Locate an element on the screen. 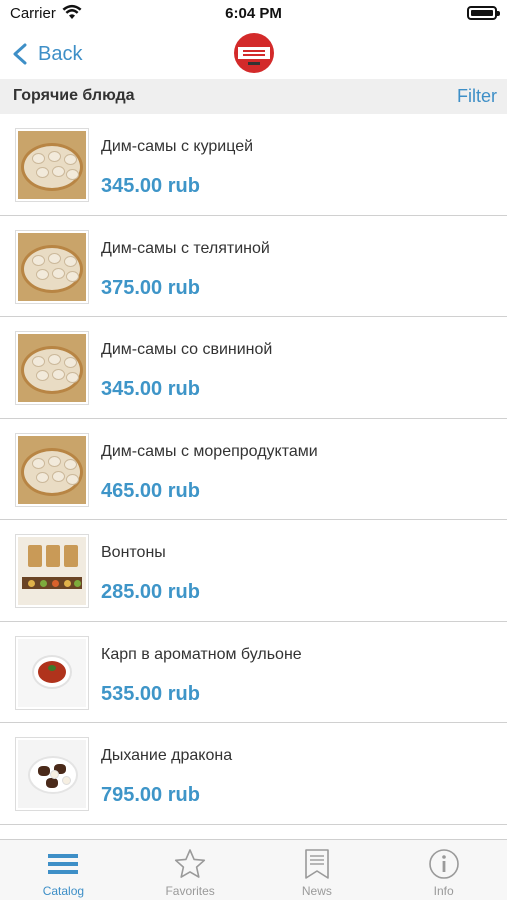 The width and height of the screenshot is (507, 900). tab-bar: Catalog Favorites News Info is located at coordinates (253, 869).